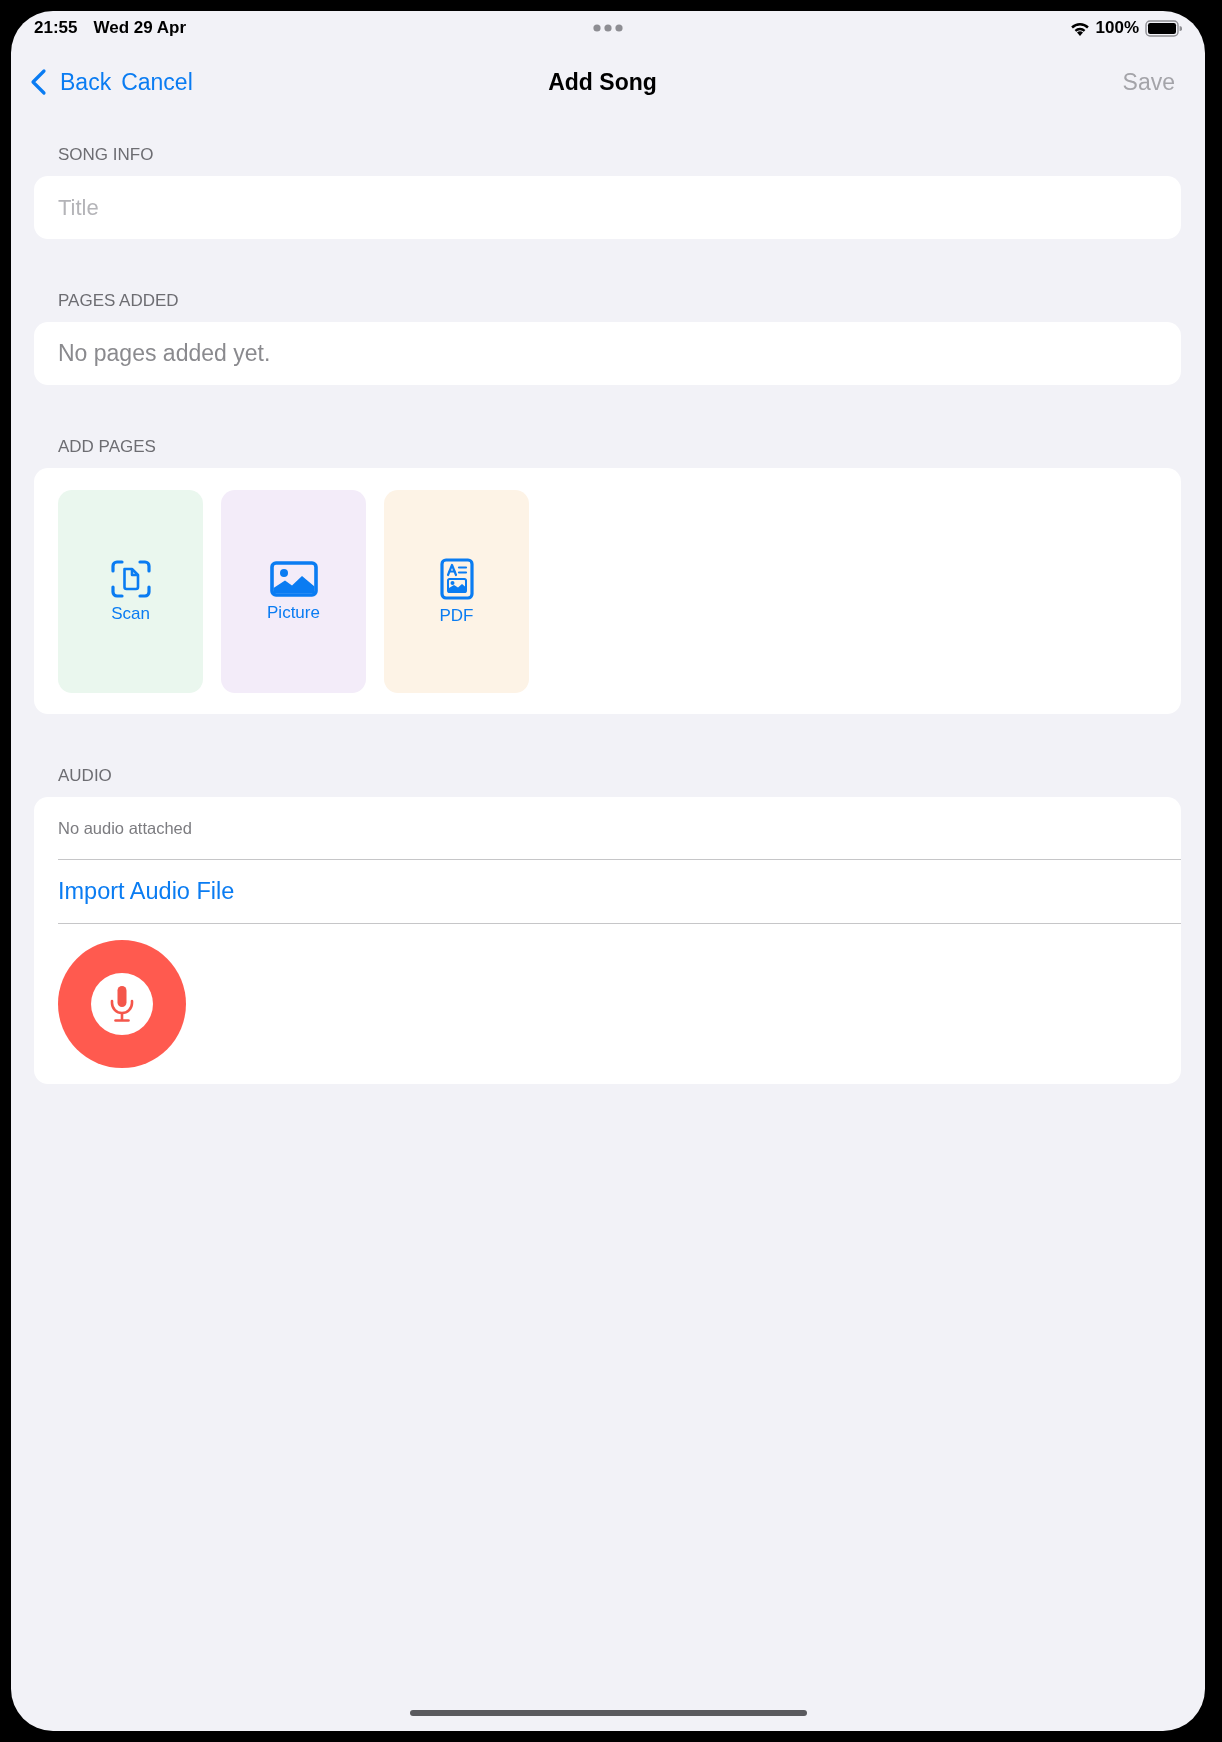 The width and height of the screenshot is (1222, 1742). Describe the element at coordinates (130, 578) in the screenshot. I see `document-scan-icon` at that location.